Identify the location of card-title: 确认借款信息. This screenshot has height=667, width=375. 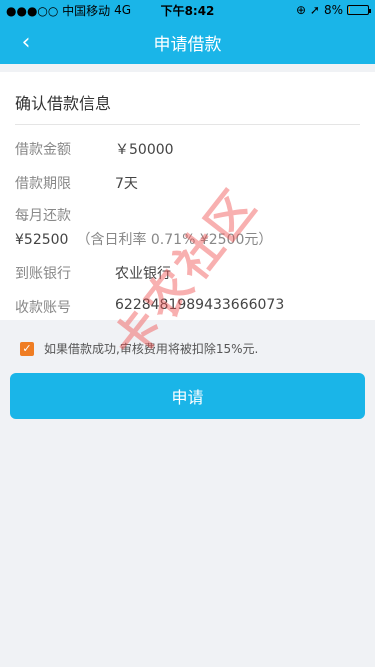
(187, 98).